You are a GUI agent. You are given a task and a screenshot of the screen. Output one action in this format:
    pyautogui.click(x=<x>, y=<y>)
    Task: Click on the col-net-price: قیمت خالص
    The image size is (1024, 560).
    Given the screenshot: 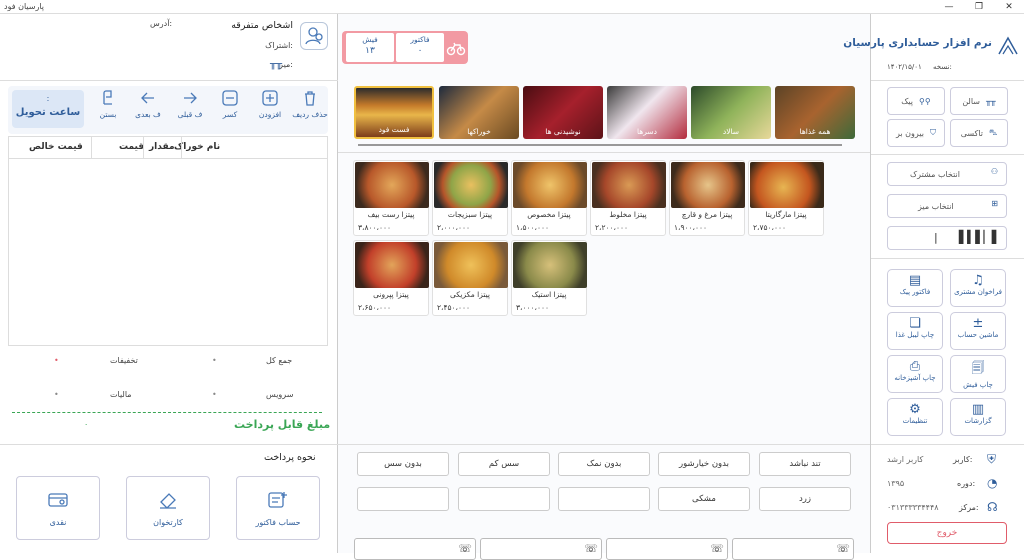 What is the action you would take?
    pyautogui.click(x=56, y=147)
    